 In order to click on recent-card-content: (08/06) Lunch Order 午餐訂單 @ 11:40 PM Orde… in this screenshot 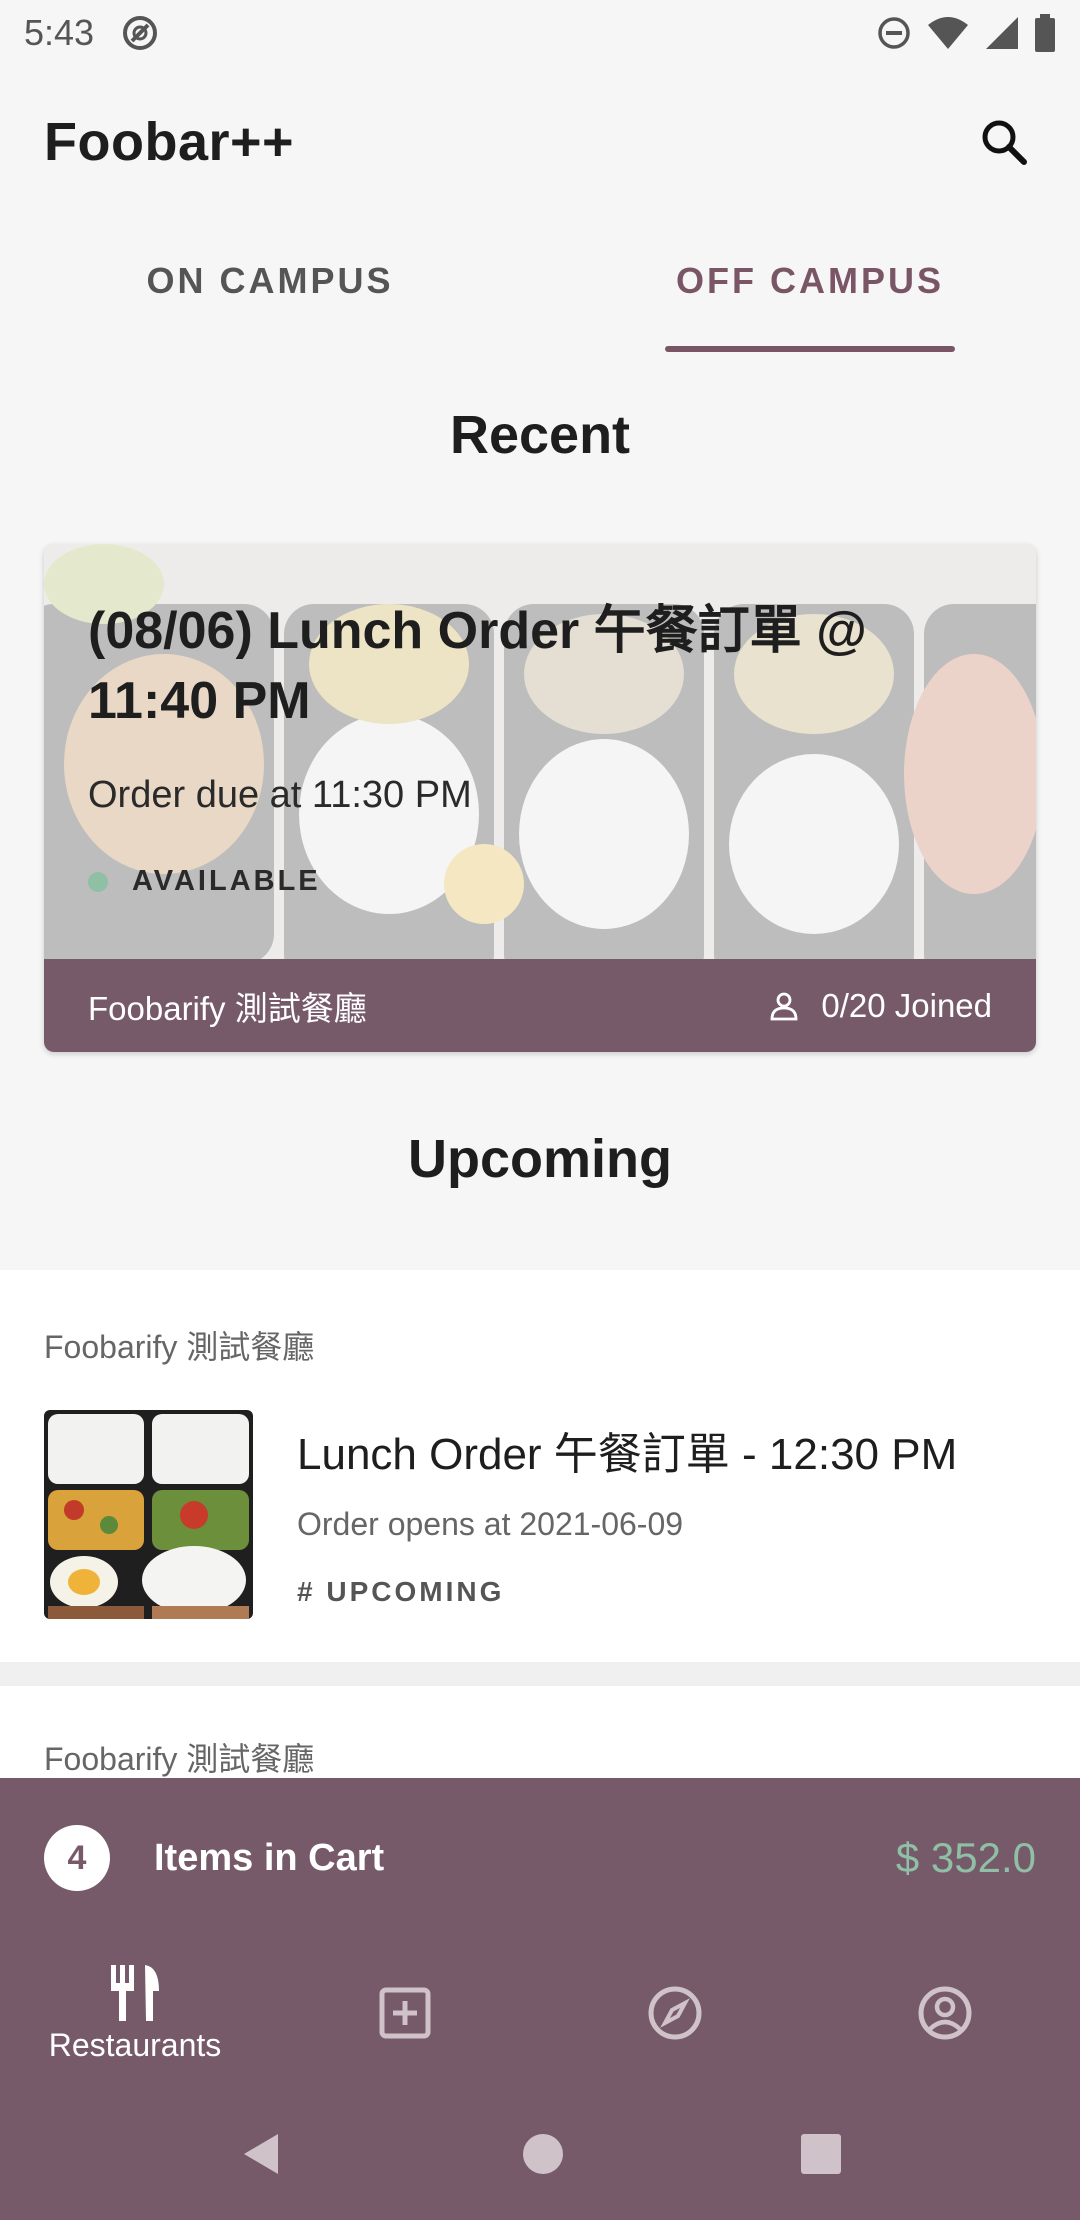, I will do `click(538, 747)`.